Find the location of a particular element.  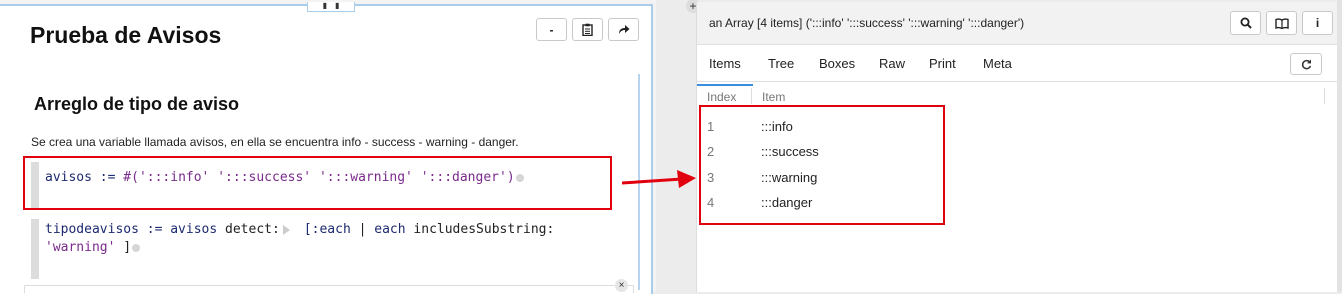

inspector-toolbar: i is located at coordinates (1281, 23).